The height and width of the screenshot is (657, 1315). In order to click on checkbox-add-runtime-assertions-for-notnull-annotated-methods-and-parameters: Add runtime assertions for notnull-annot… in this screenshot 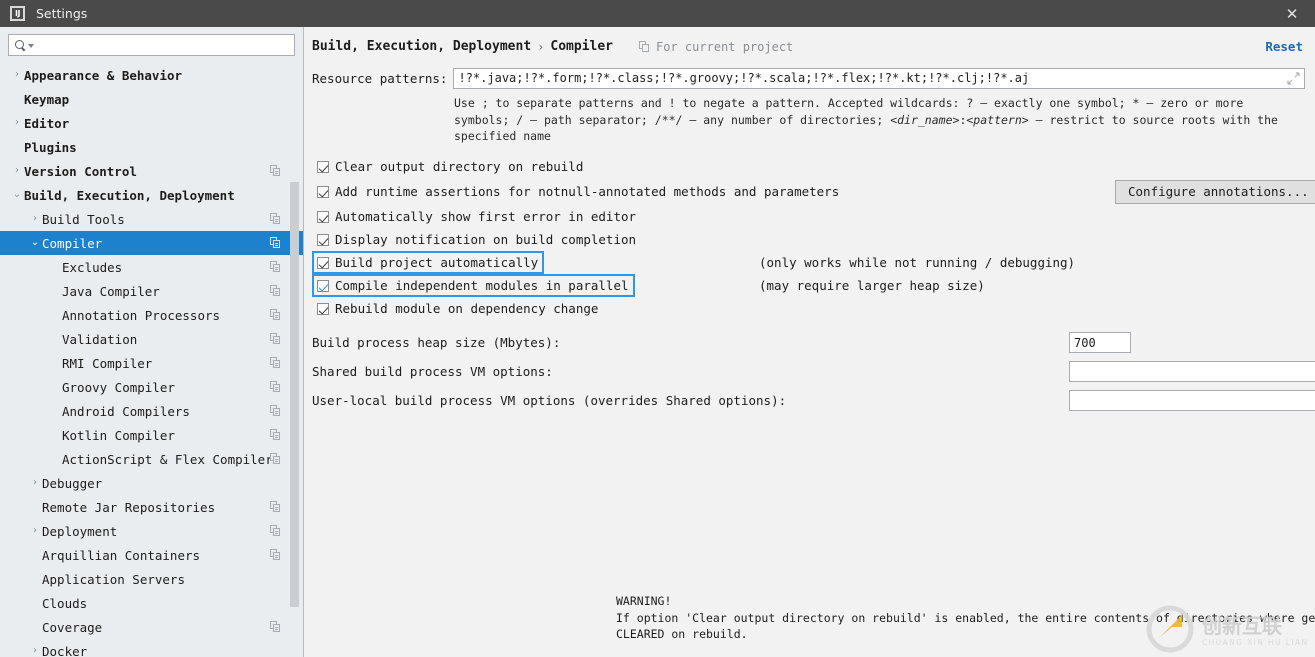, I will do `click(578, 191)`.